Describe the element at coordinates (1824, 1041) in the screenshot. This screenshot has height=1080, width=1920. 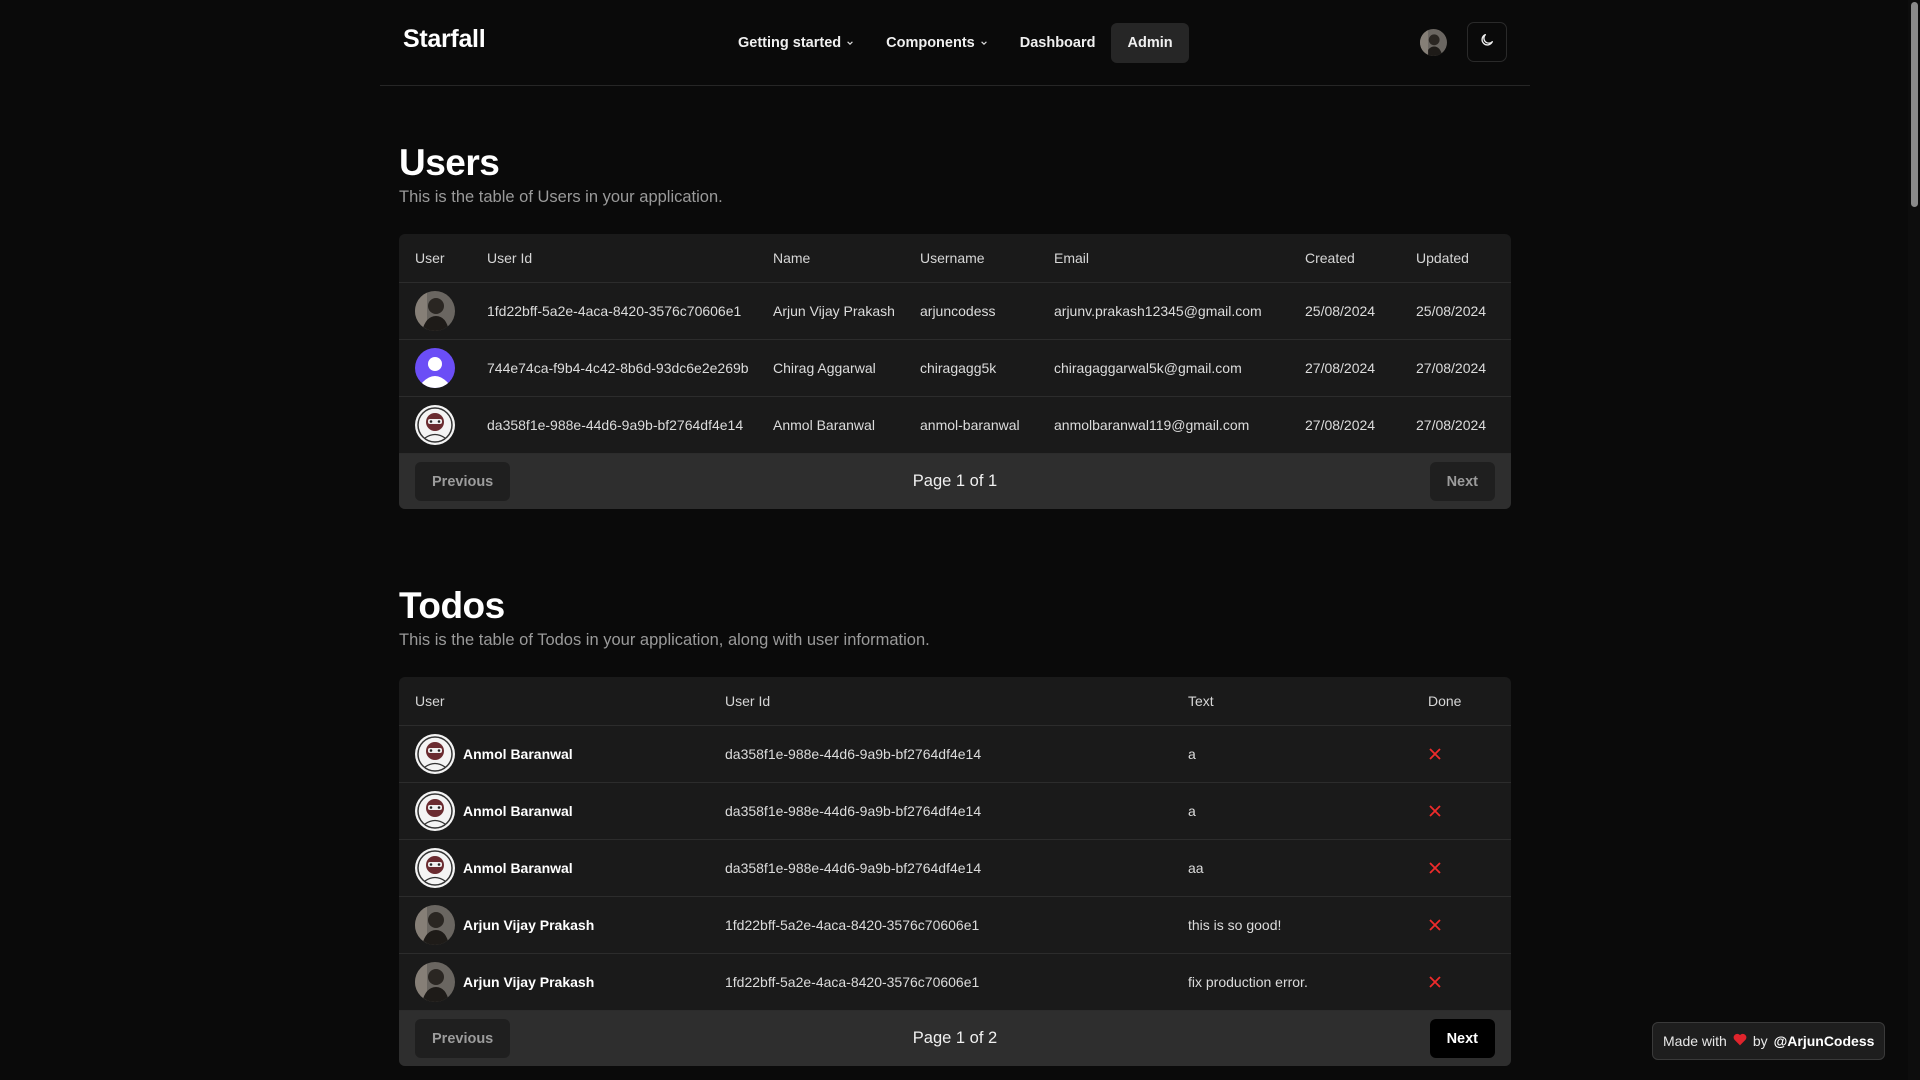
I see `author-handle: @ArjunCodess` at that location.